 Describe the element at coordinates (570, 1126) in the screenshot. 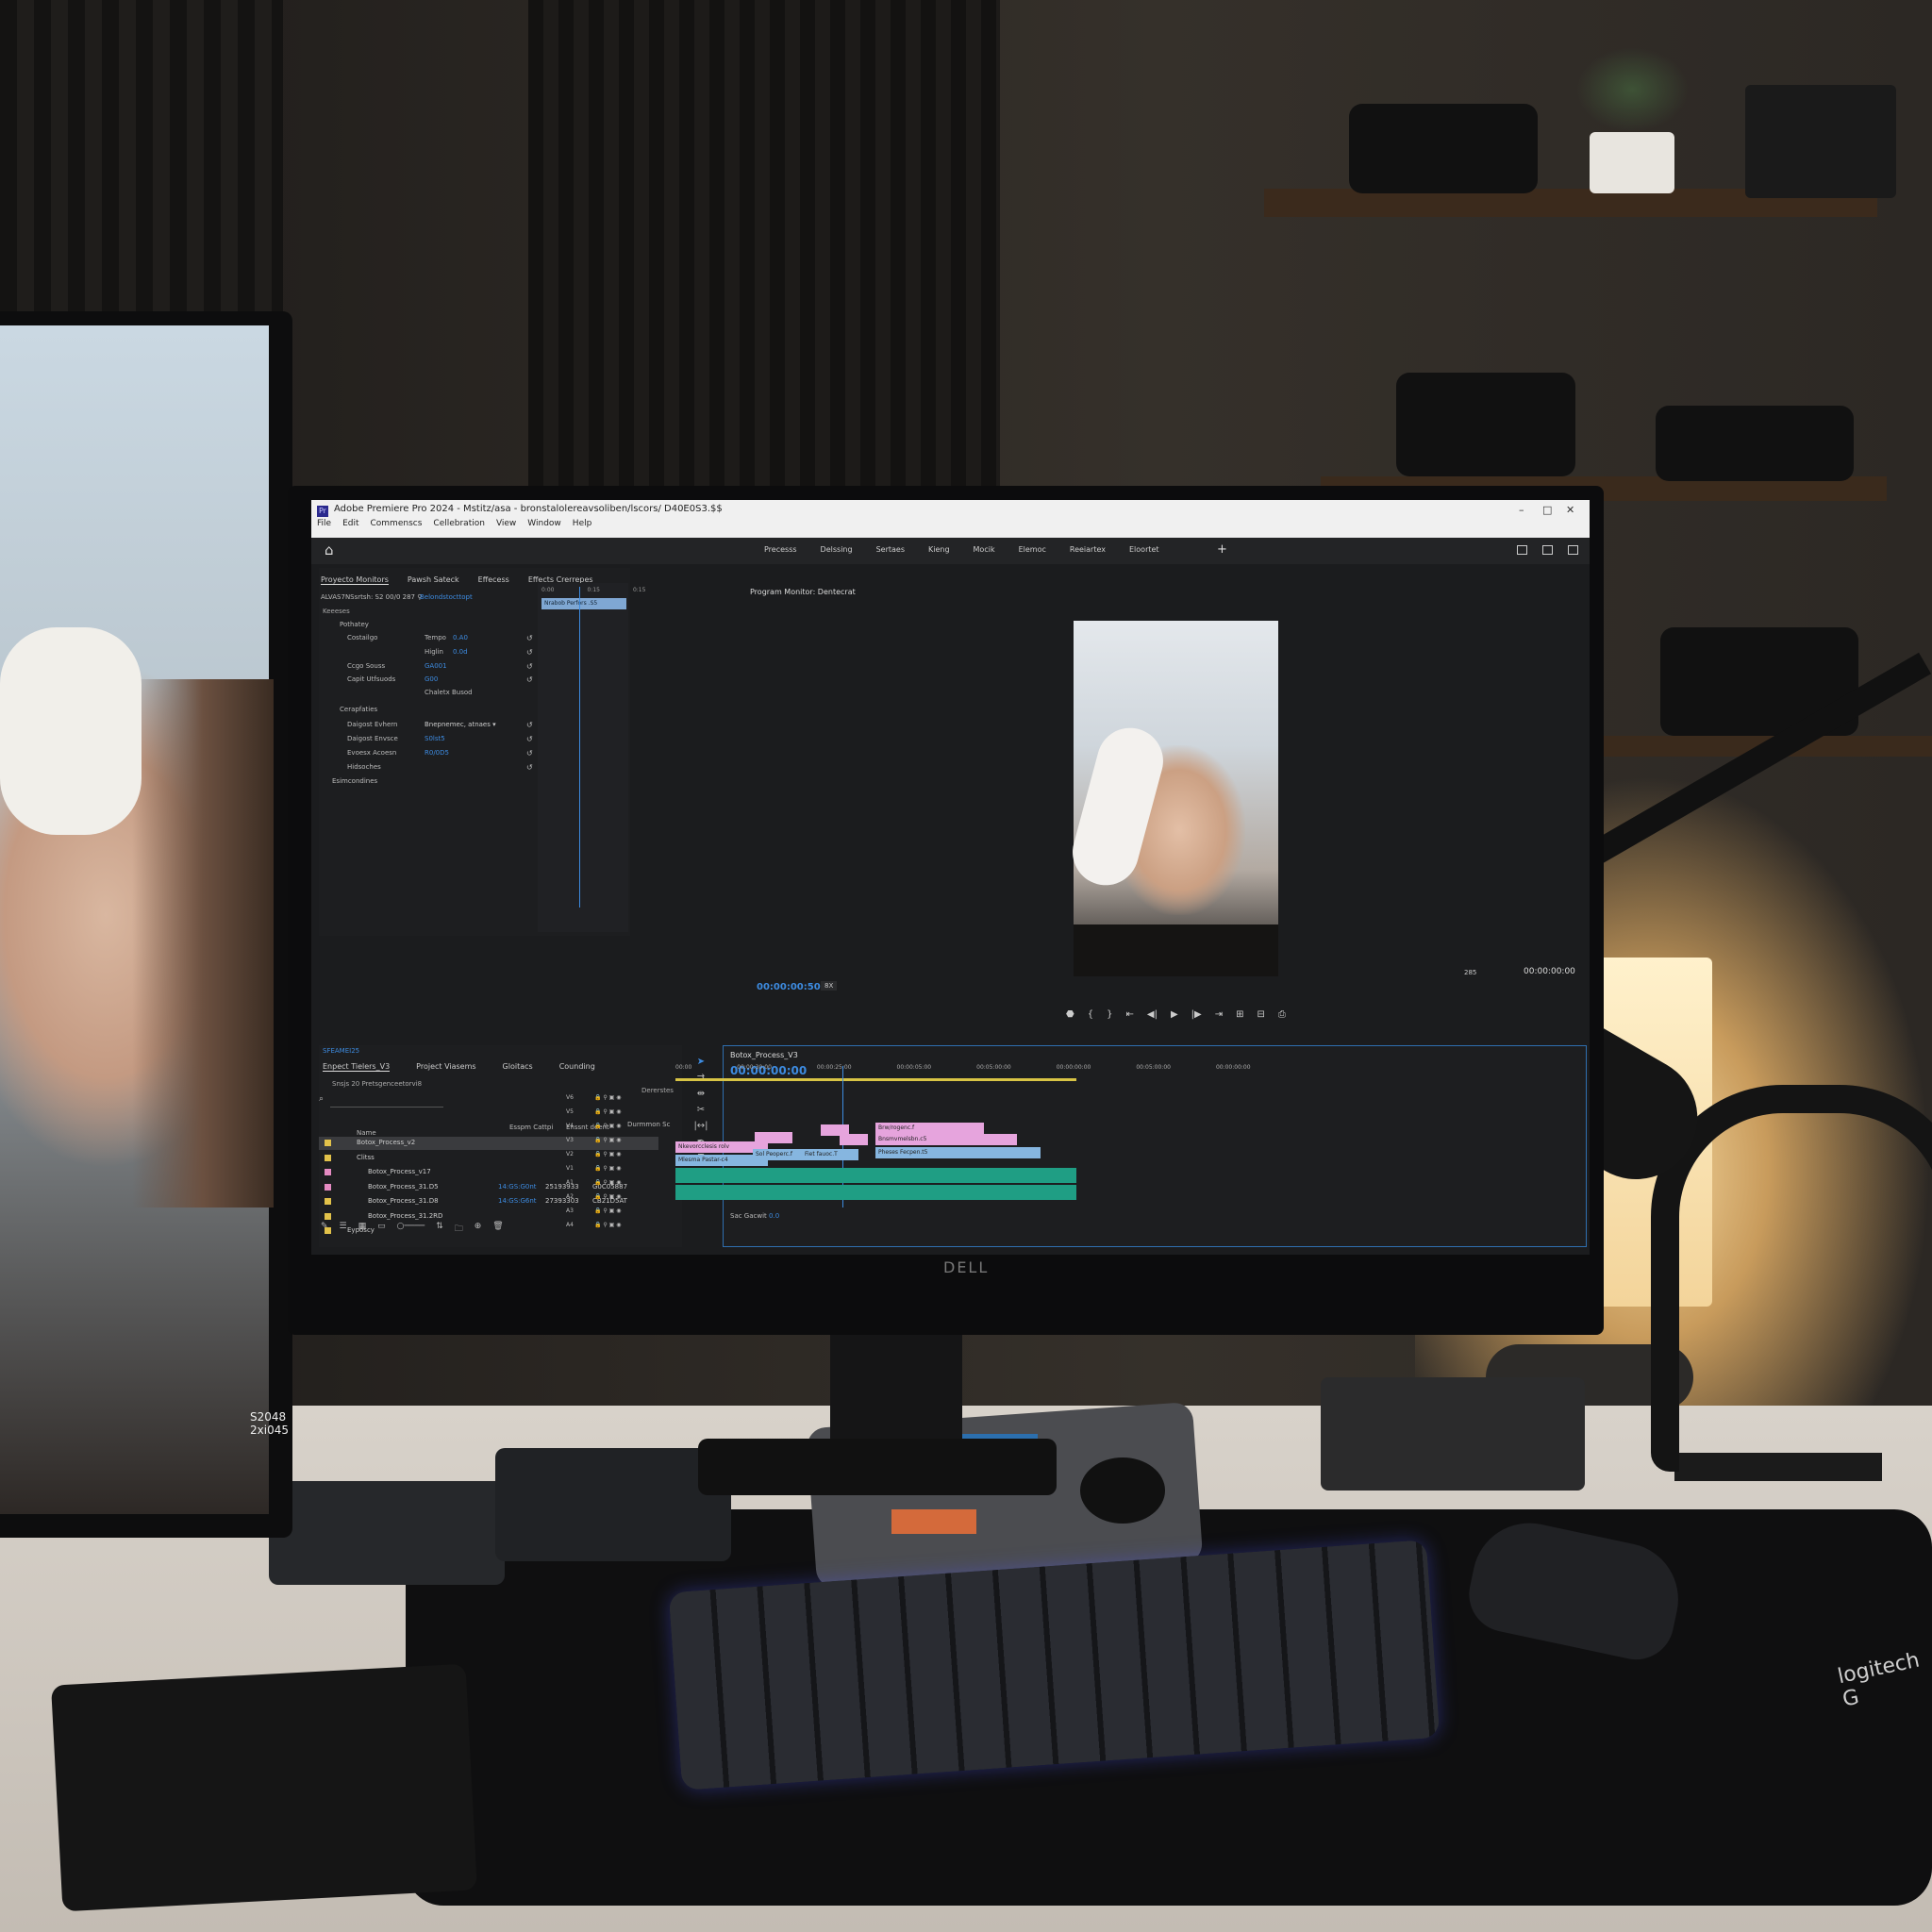

I see `track-header: V4` at that location.